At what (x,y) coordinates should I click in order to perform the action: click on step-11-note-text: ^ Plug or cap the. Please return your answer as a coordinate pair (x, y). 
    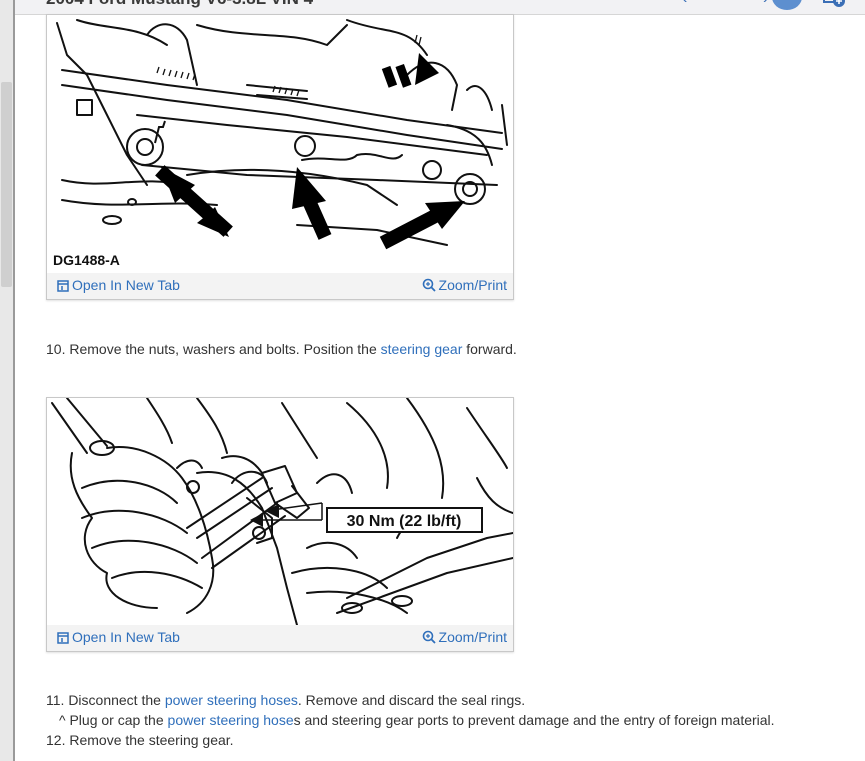
    Looking at the image, I should click on (113, 720).